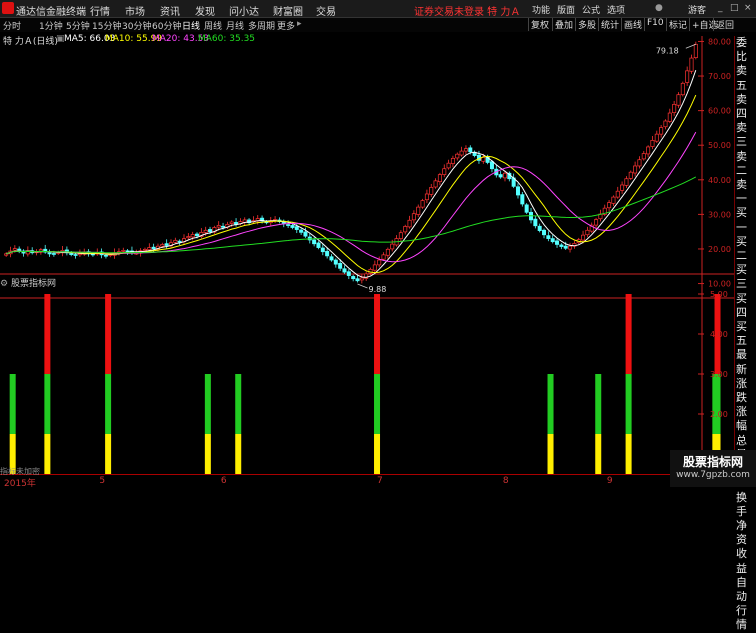 This screenshot has height=633, width=756. Describe the element at coordinates (745, 334) in the screenshot. I see `sidebar-item: 买五` at that location.